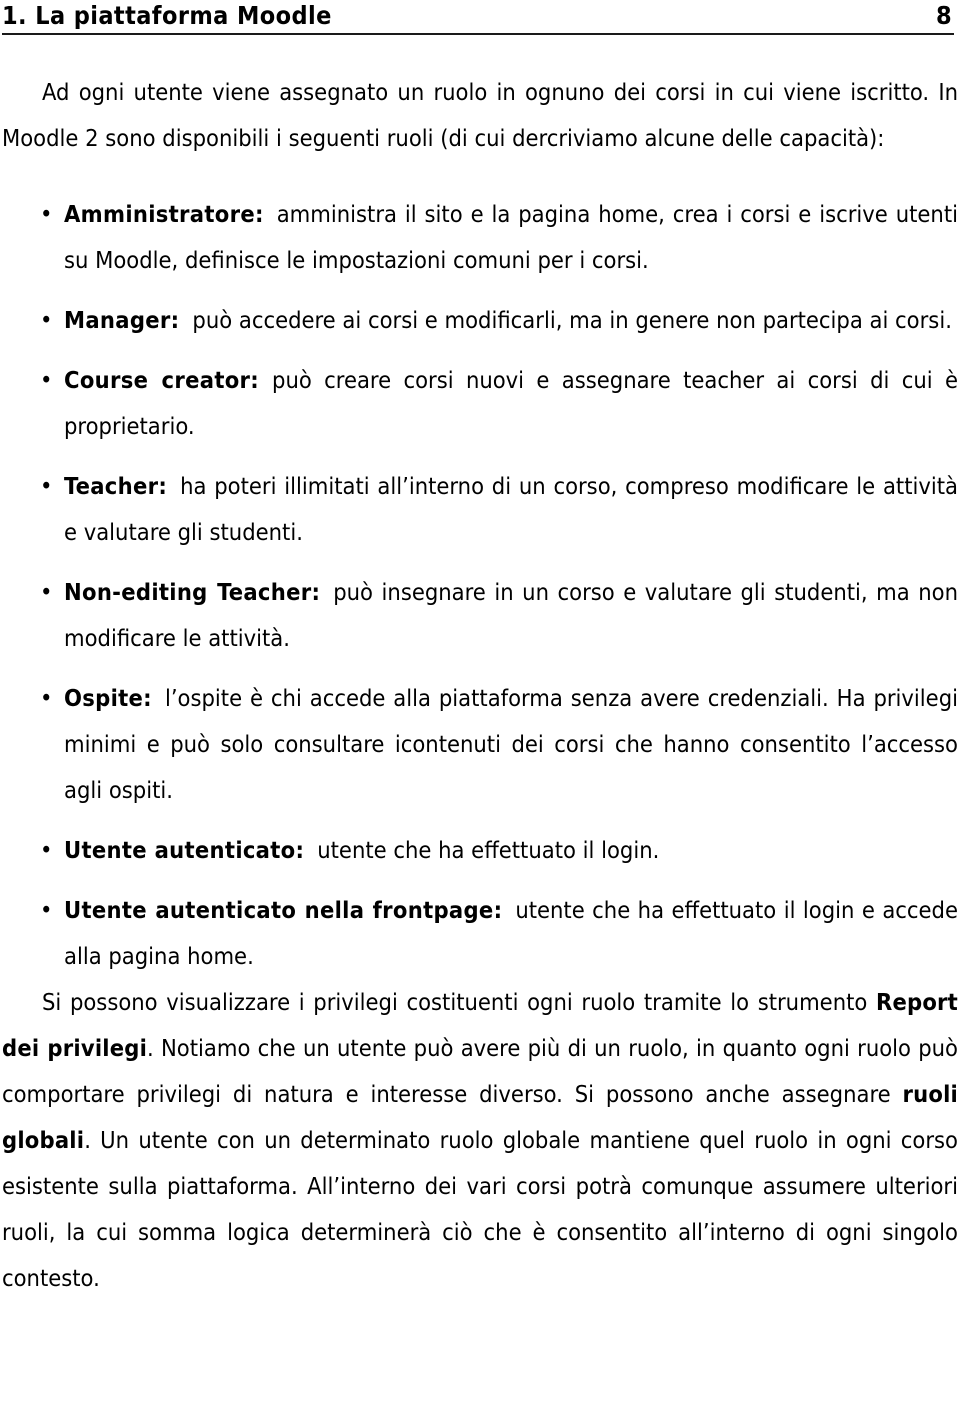  Describe the element at coordinates (192, 591) in the screenshot. I see `role-term: Non-editing Teacher:` at that location.